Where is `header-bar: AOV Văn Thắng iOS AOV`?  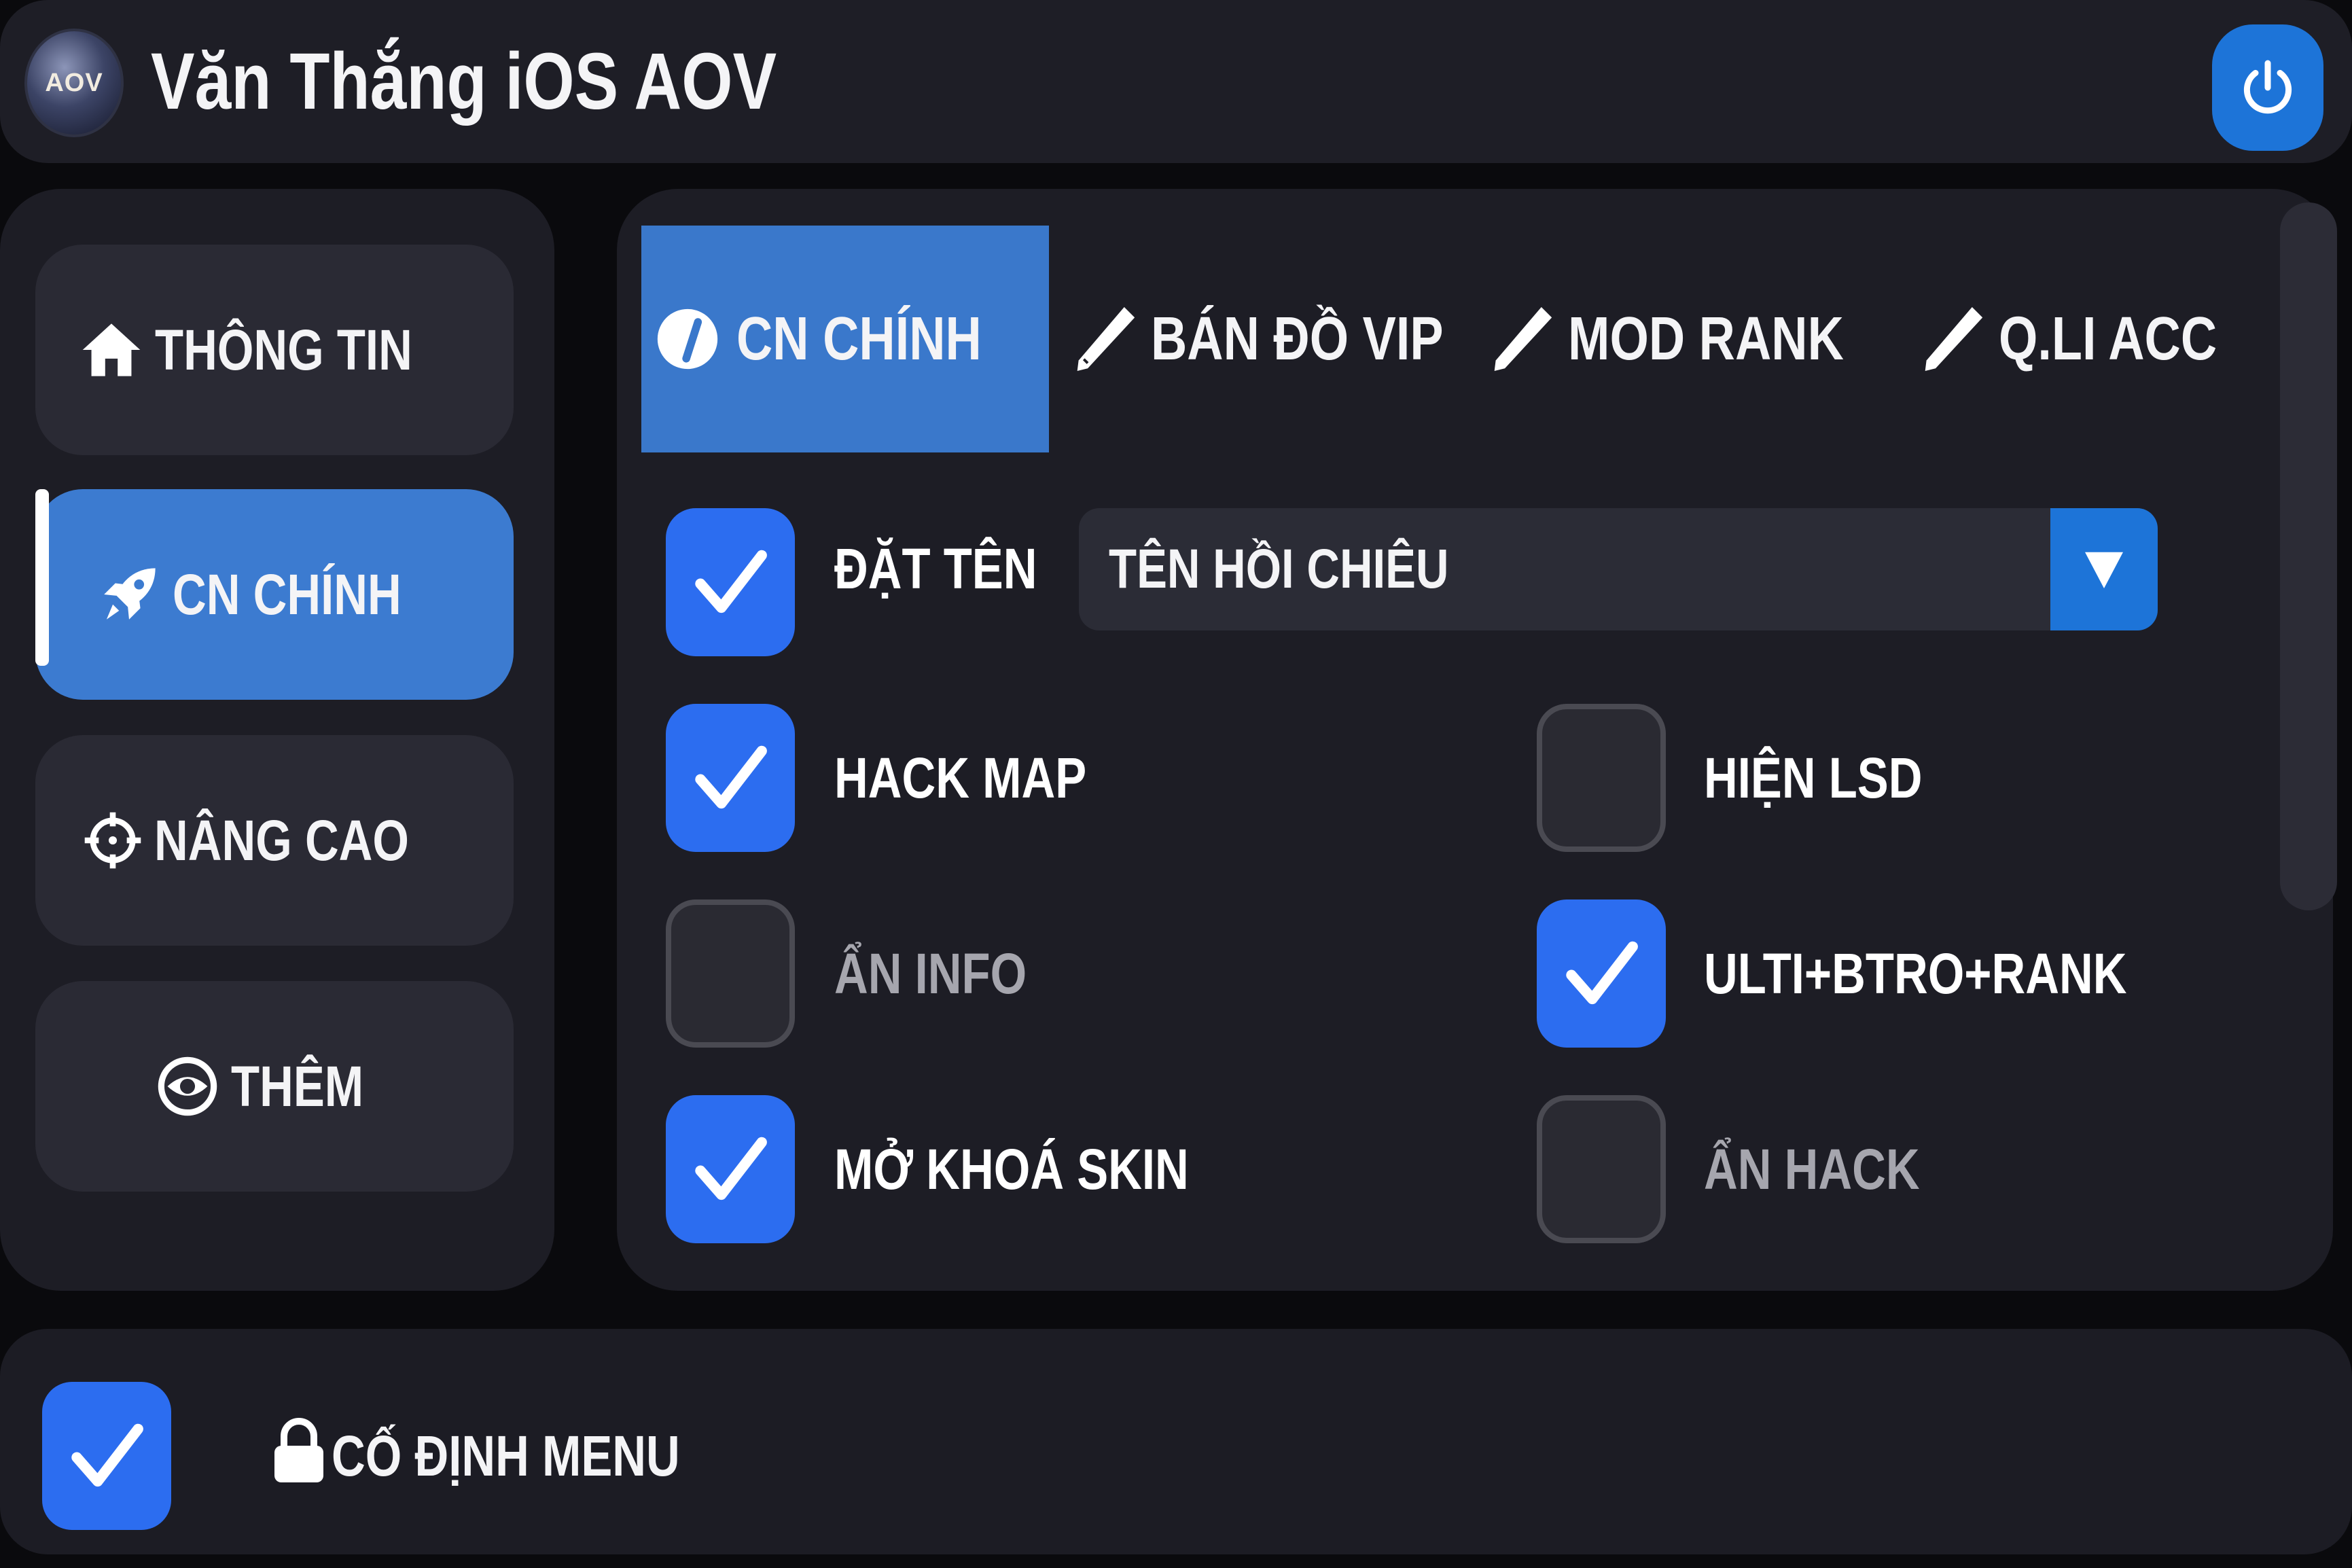 header-bar: AOV Văn Thắng iOS AOV is located at coordinates (1176, 81).